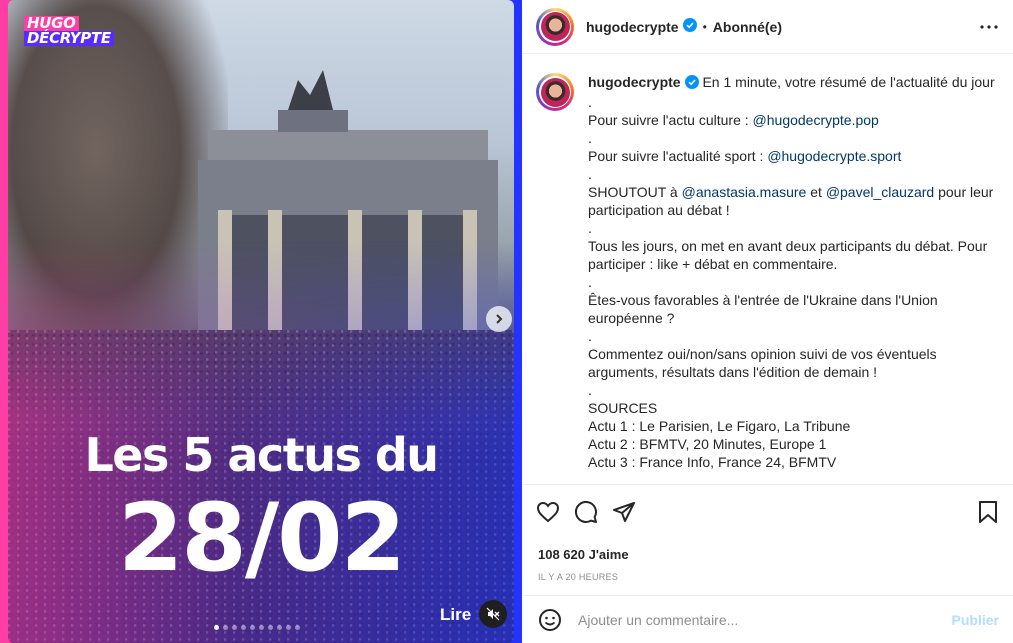 The image size is (1013, 643). I want to click on comment-bar: Ajouter un commentaire... Publier, so click(767, 619).